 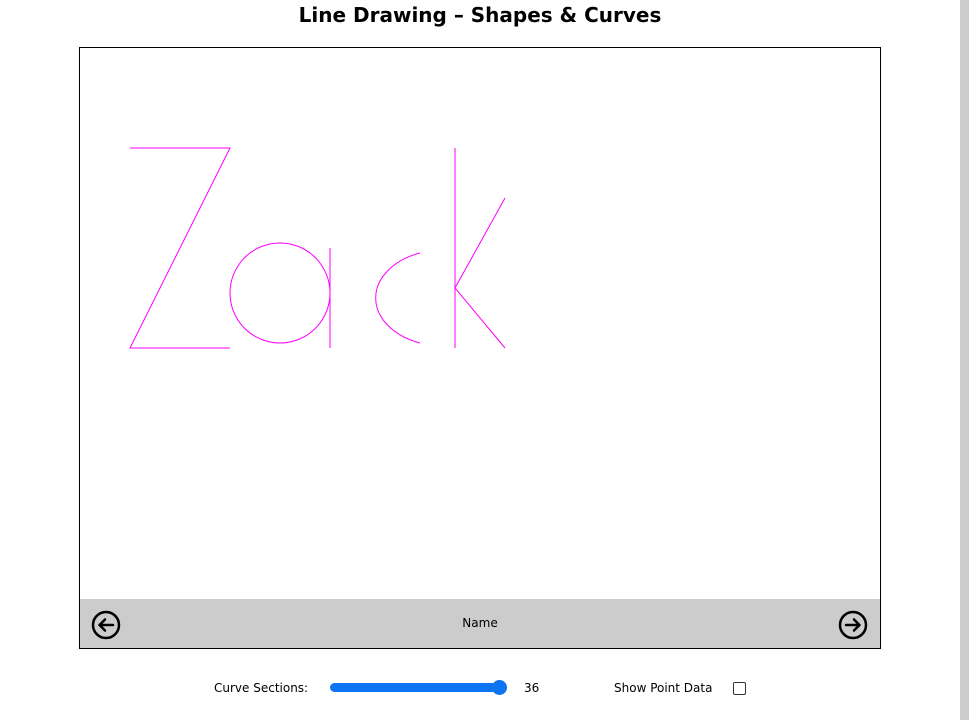 I want to click on controls-bar: Curve Sections: 36 Show Point Data, so click(x=480, y=688).